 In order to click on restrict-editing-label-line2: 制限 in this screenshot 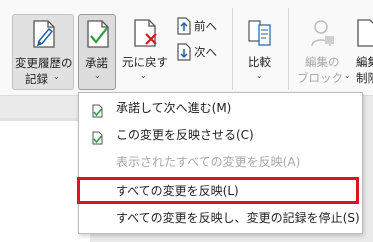, I will do `click(364, 78)`.